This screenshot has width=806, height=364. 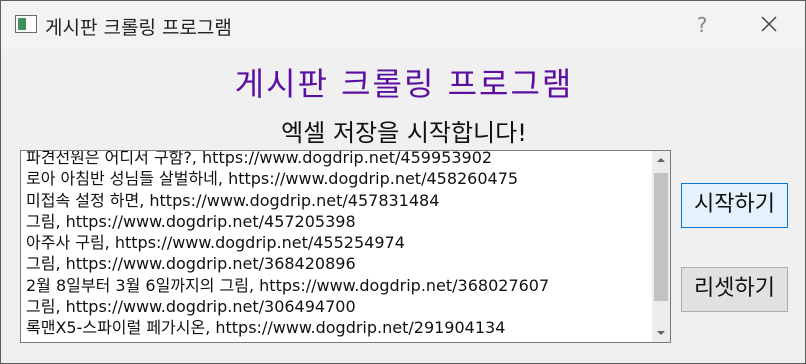 What do you see at coordinates (769, 24) in the screenshot?
I see `close-icon` at bounding box center [769, 24].